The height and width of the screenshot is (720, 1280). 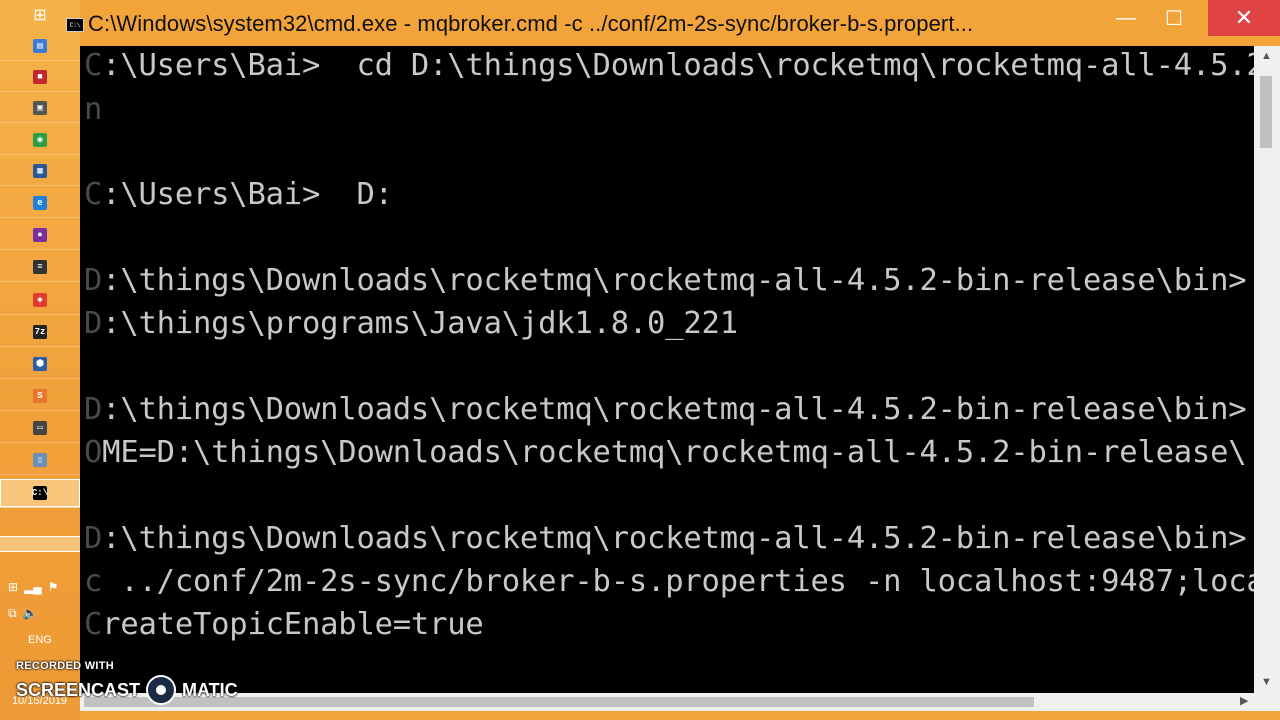 I want to click on vertical-scrollbar: ▲ ▼, so click(x=1267, y=369).